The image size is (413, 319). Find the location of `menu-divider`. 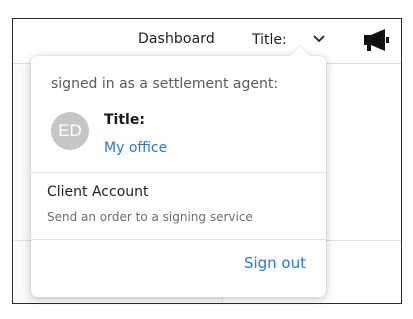

menu-divider is located at coordinates (178, 239).